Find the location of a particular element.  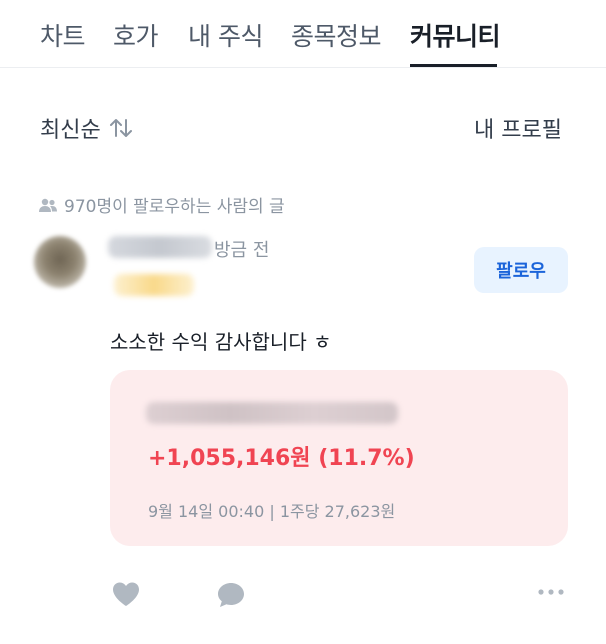

trade-info: 9월 14일 00:40 | 1주당 27,623원 is located at coordinates (272, 511).